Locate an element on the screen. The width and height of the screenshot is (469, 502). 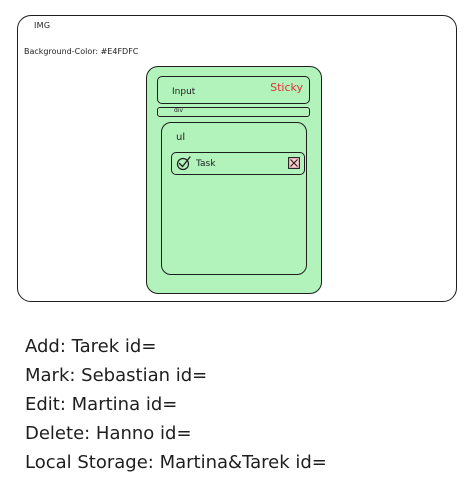
task-input: Input Sticky is located at coordinates (233, 90).